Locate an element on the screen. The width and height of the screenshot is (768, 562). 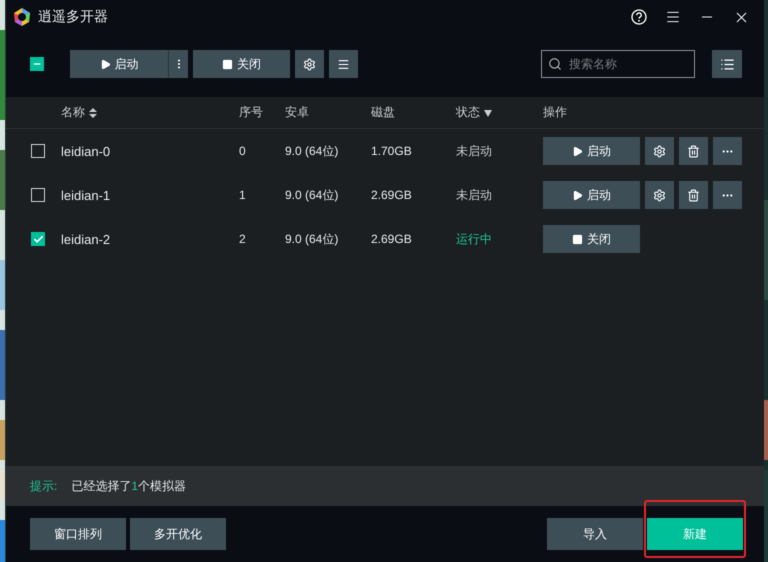
footer-button: 多开优化 is located at coordinates (178, 534).